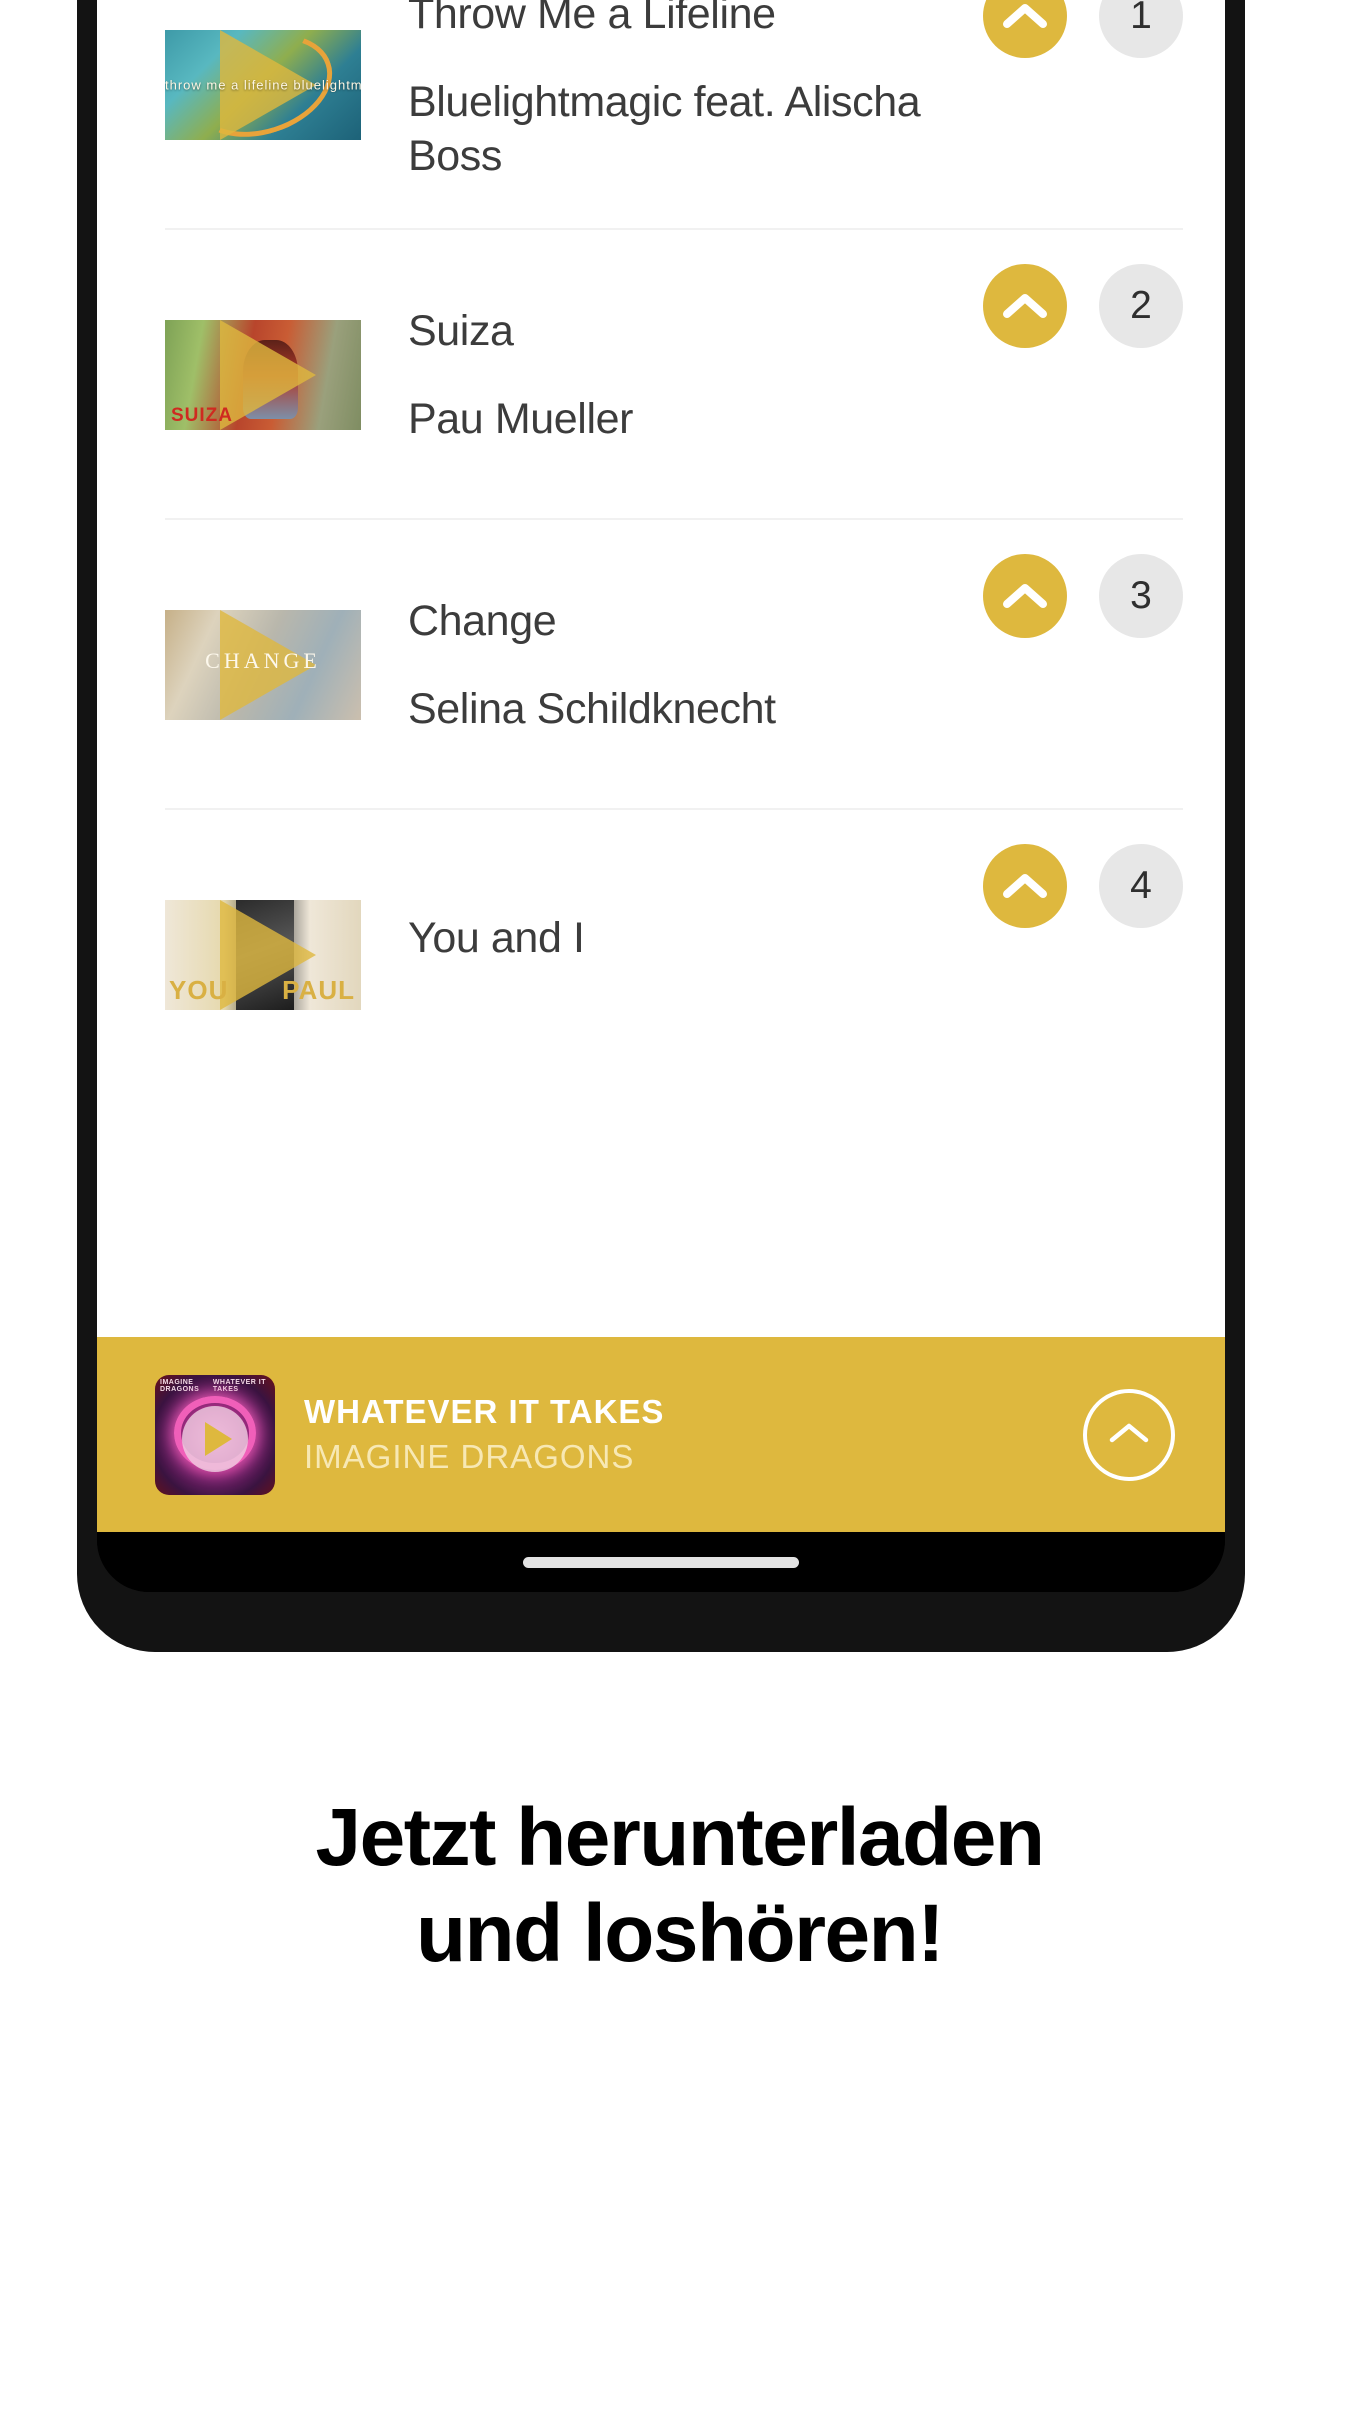 The image size is (1359, 2415). I want to click on song-list-item: YOU PAUL You and I 4, so click(661, 955).